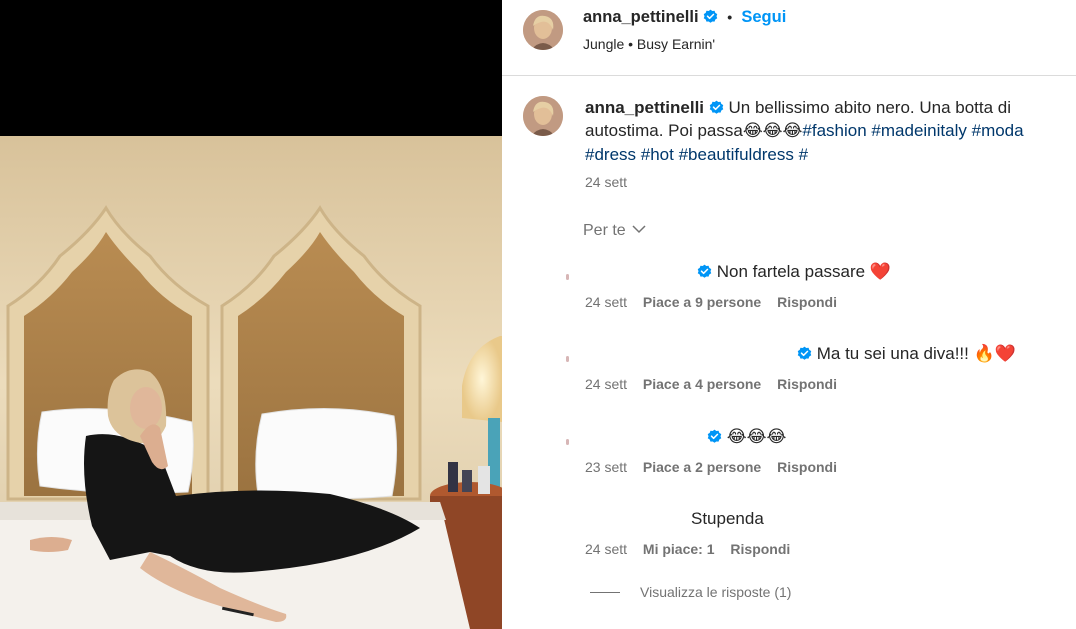 The image size is (1076, 629). I want to click on sort-label: Per te, so click(604, 230).